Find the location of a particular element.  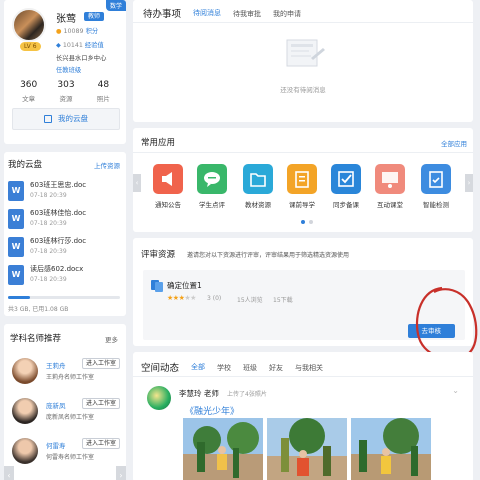

clipboard-icon is located at coordinates (436, 179).